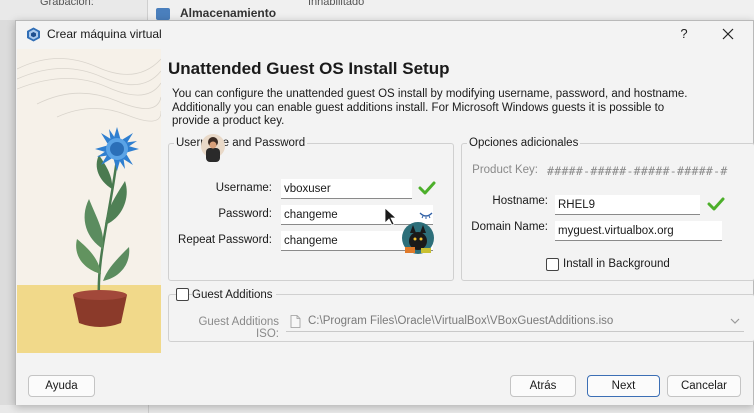  Describe the element at coordinates (377, 10) in the screenshot. I see `background-app: Grabación: Almacenamiento Inhabilitado` at that location.